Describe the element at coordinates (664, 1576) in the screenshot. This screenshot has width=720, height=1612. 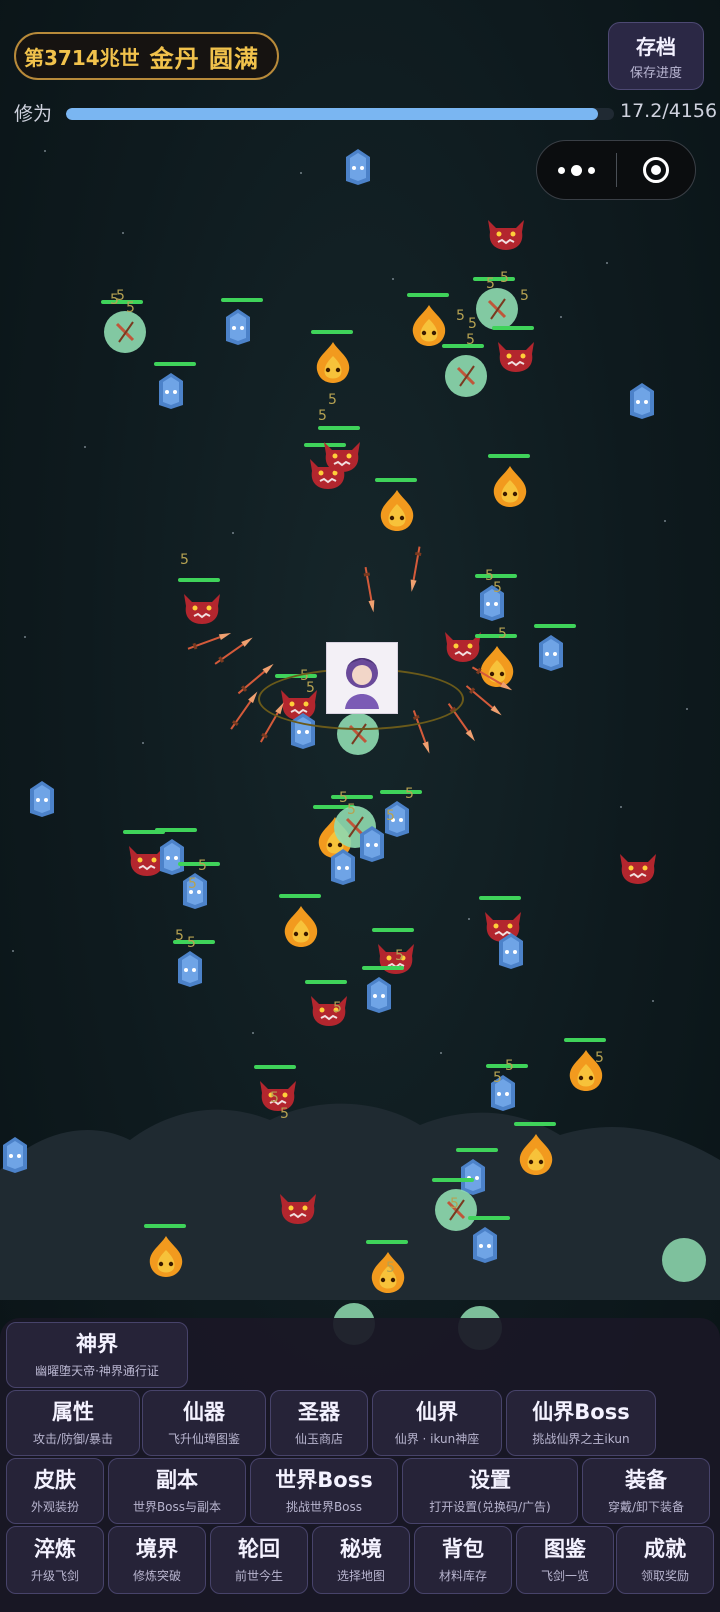
I see `menu-button-sublabel: 领取奖励` at that location.